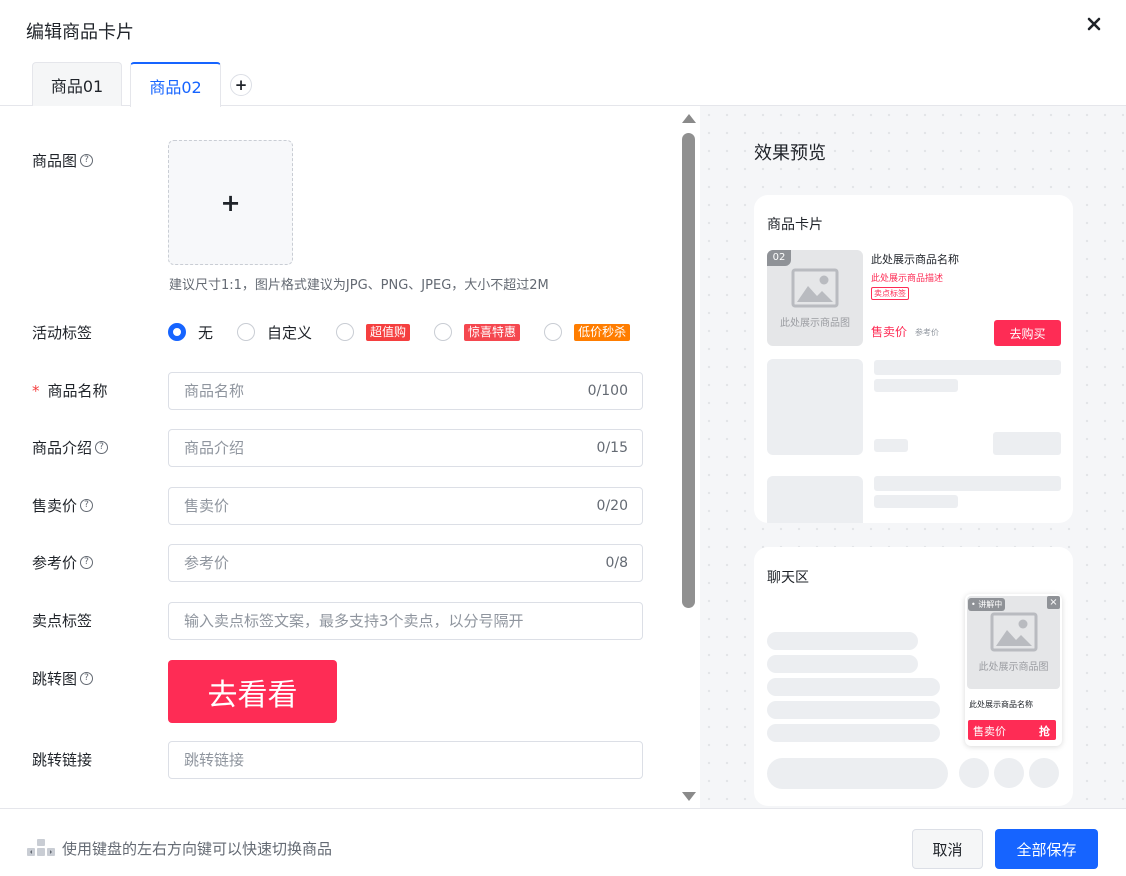 The image size is (1126, 876). I want to click on cancel-button: 取消, so click(947, 849).